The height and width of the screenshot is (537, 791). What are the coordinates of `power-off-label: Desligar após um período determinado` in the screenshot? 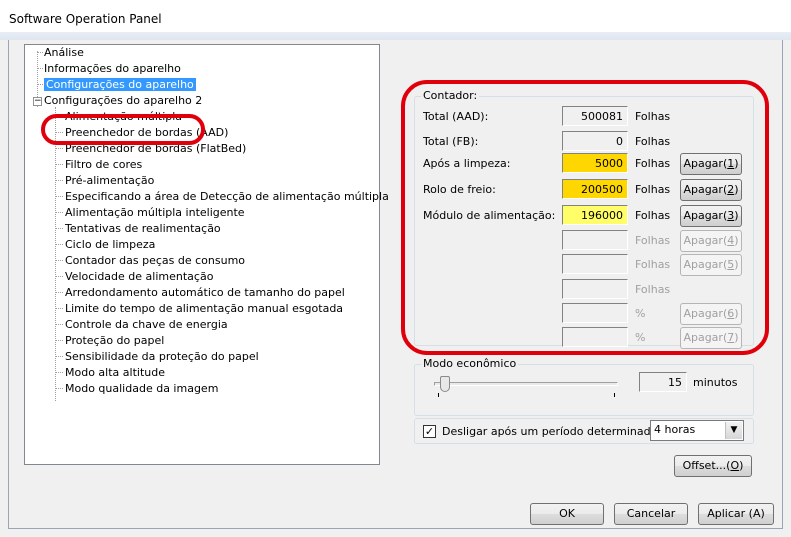 It's located at (550, 431).